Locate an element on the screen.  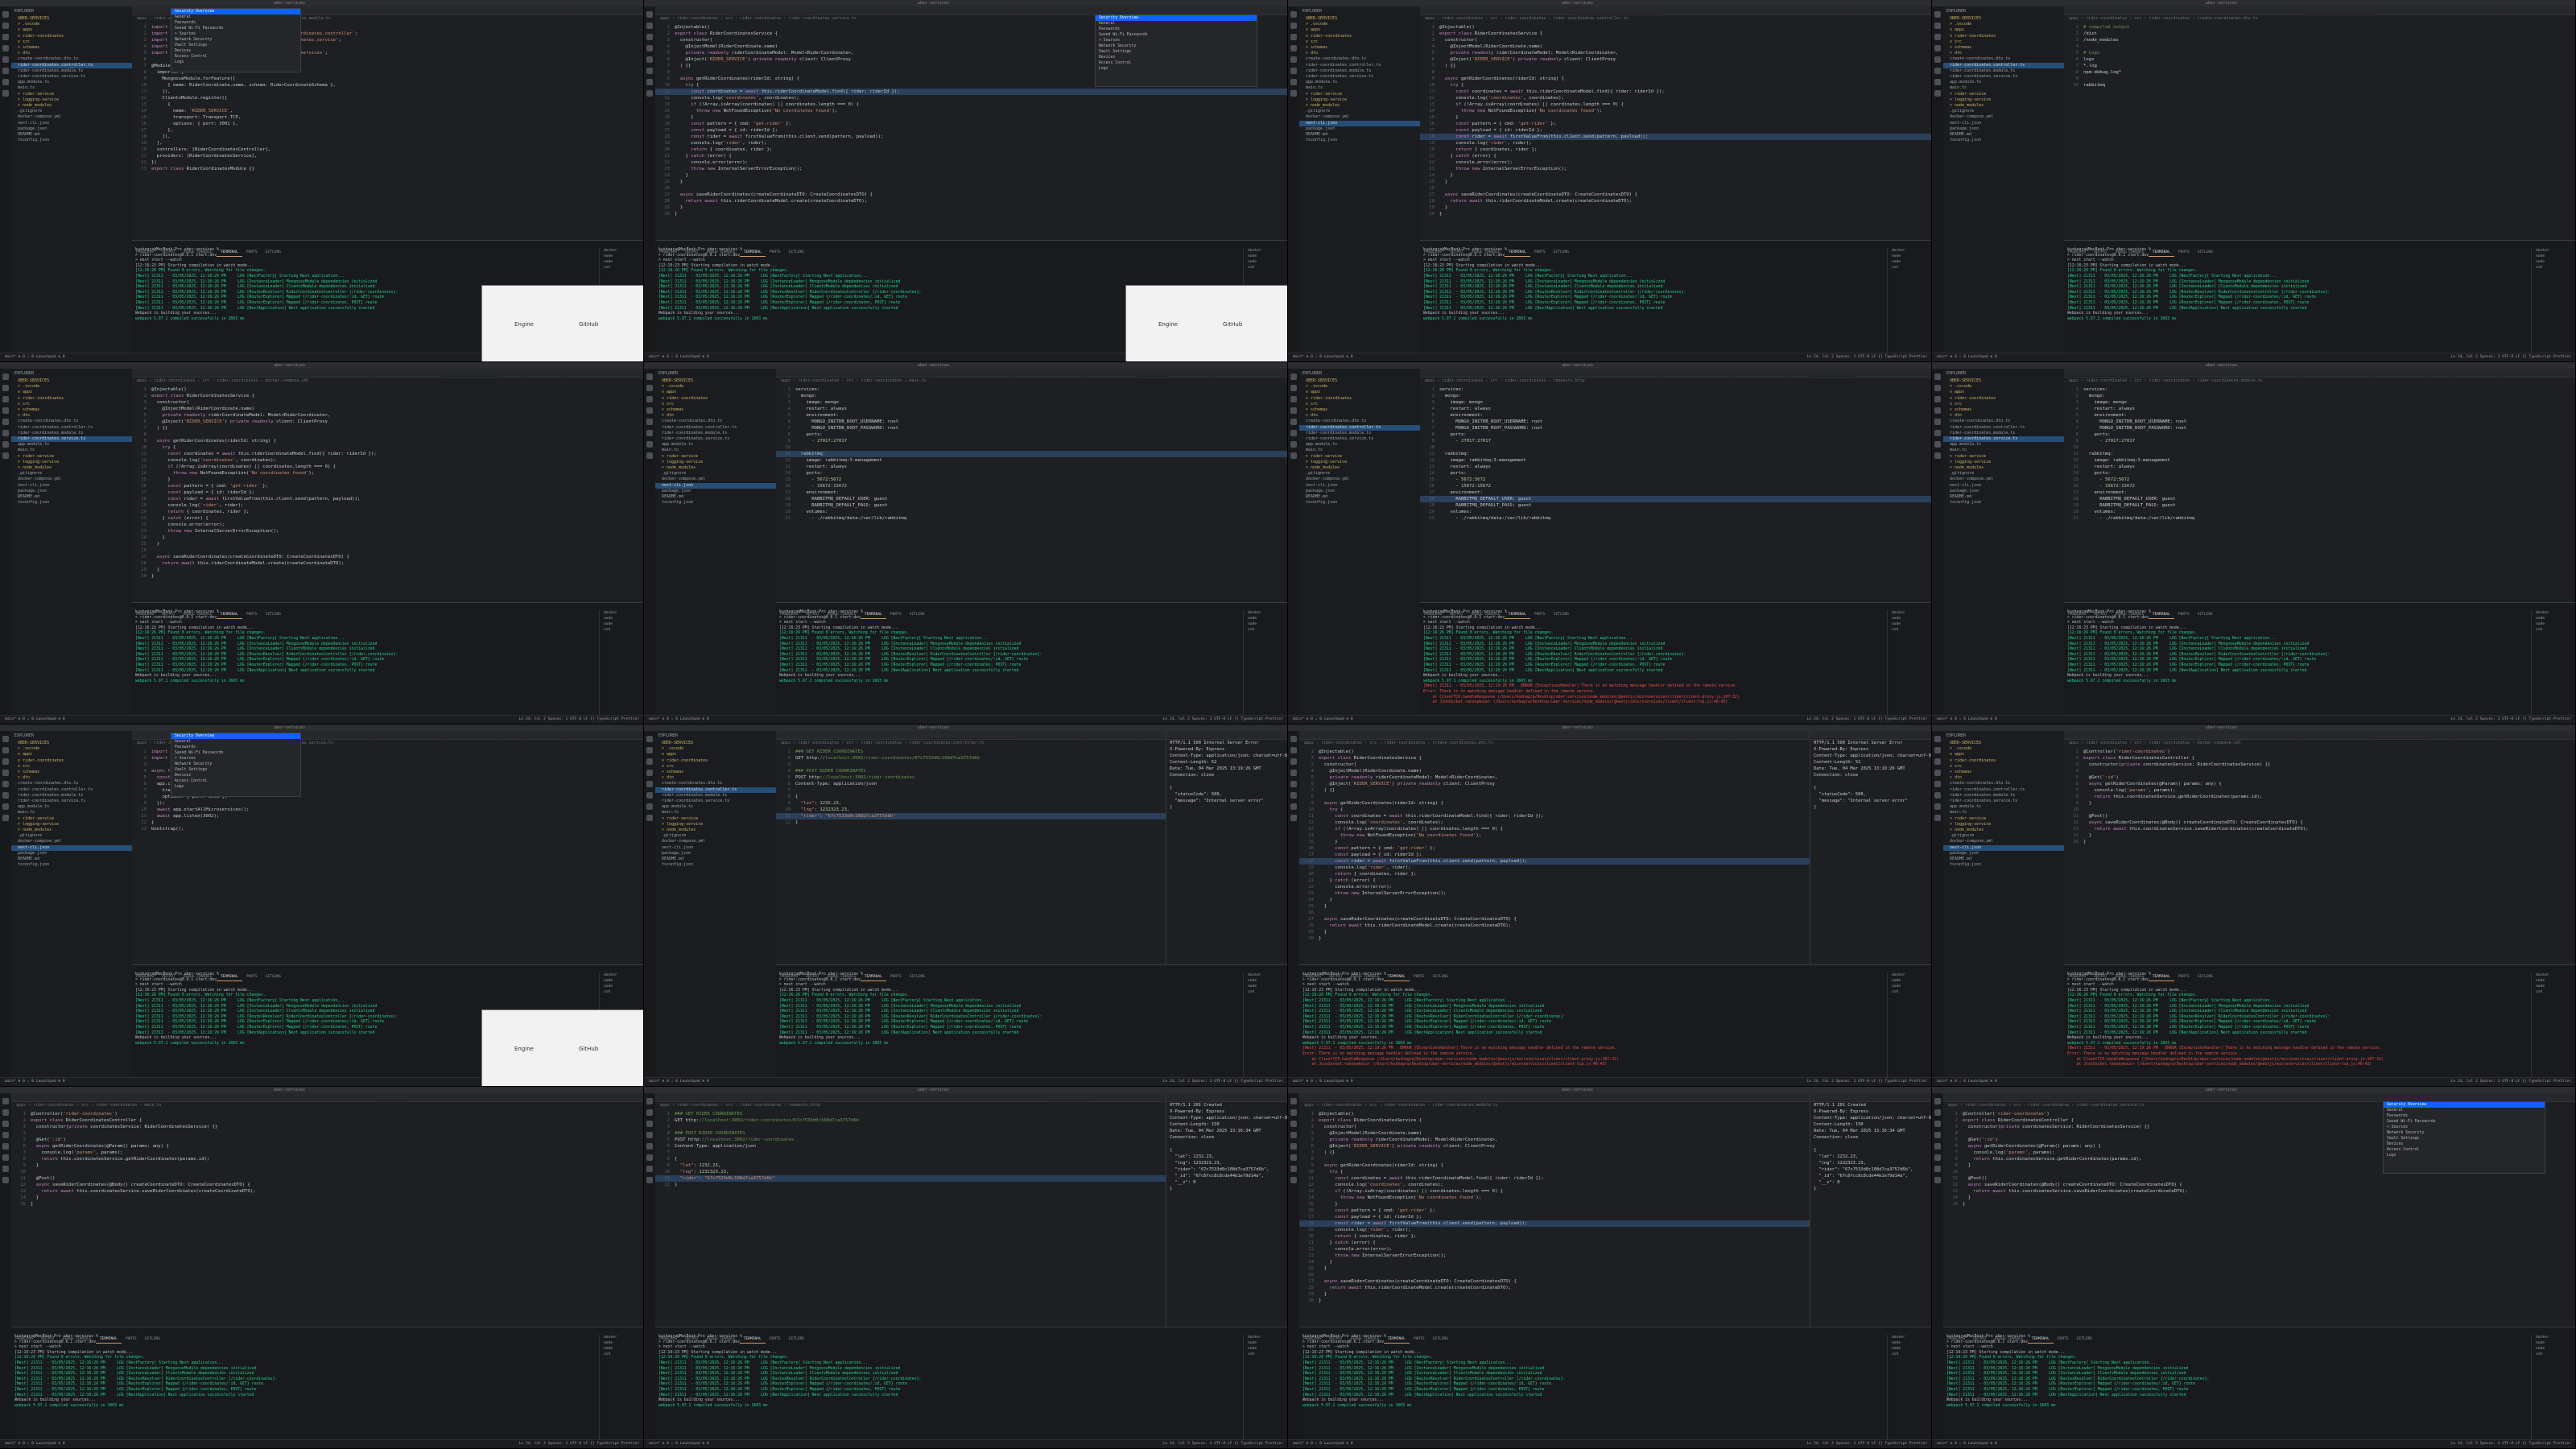
explorer-item: v rider-coordinates is located at coordinates (2003, 36).